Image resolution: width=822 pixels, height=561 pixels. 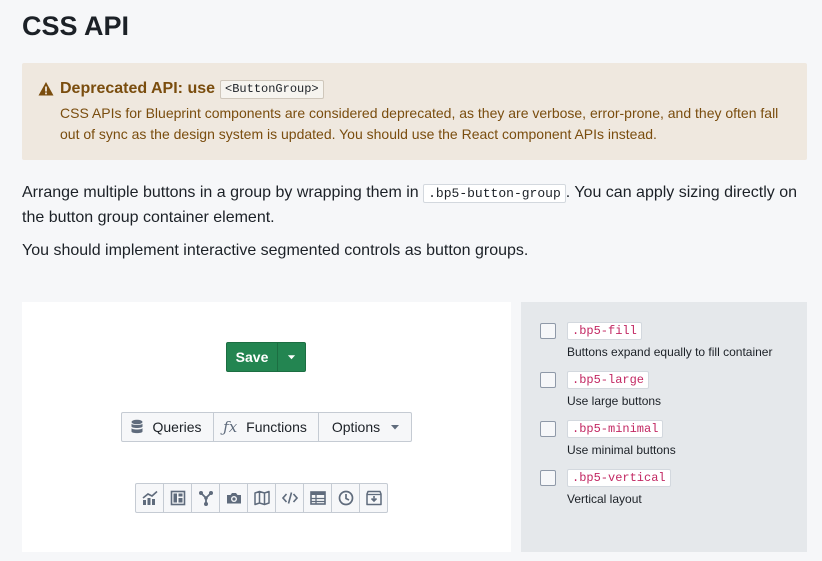 I want to click on chart-icon, so click(x=150, y=497).